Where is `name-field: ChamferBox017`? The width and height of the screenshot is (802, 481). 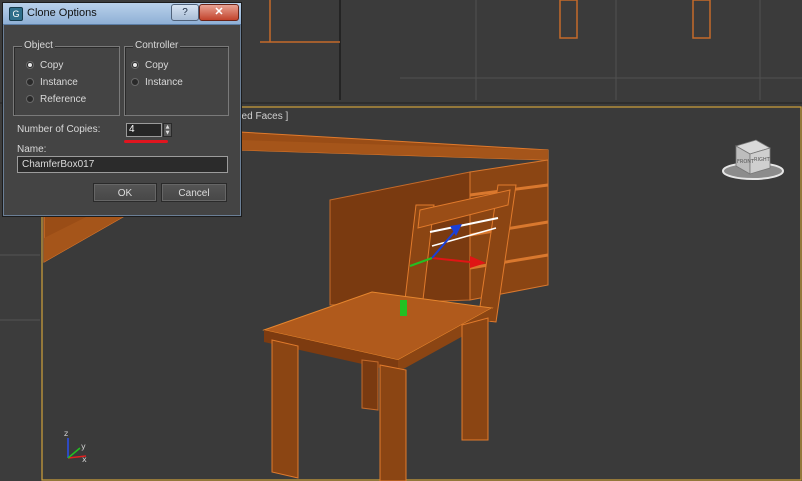
name-field: ChamferBox017 is located at coordinates (122, 164).